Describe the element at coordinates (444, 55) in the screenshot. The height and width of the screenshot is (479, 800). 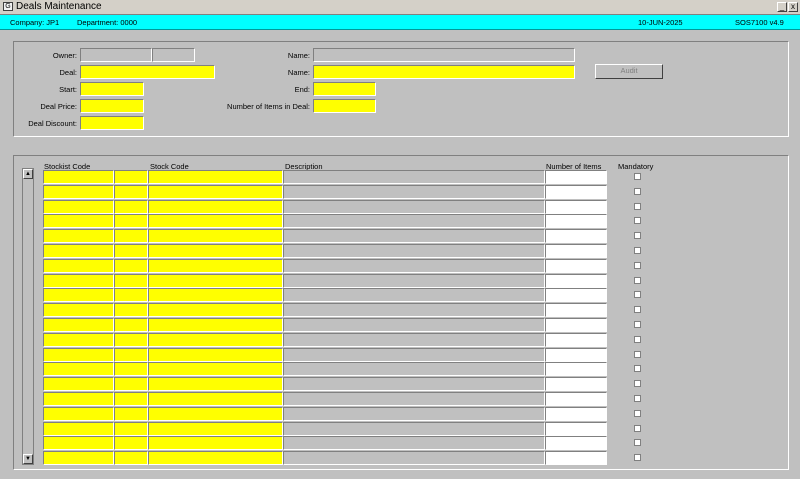
I see `owner-name-field` at that location.